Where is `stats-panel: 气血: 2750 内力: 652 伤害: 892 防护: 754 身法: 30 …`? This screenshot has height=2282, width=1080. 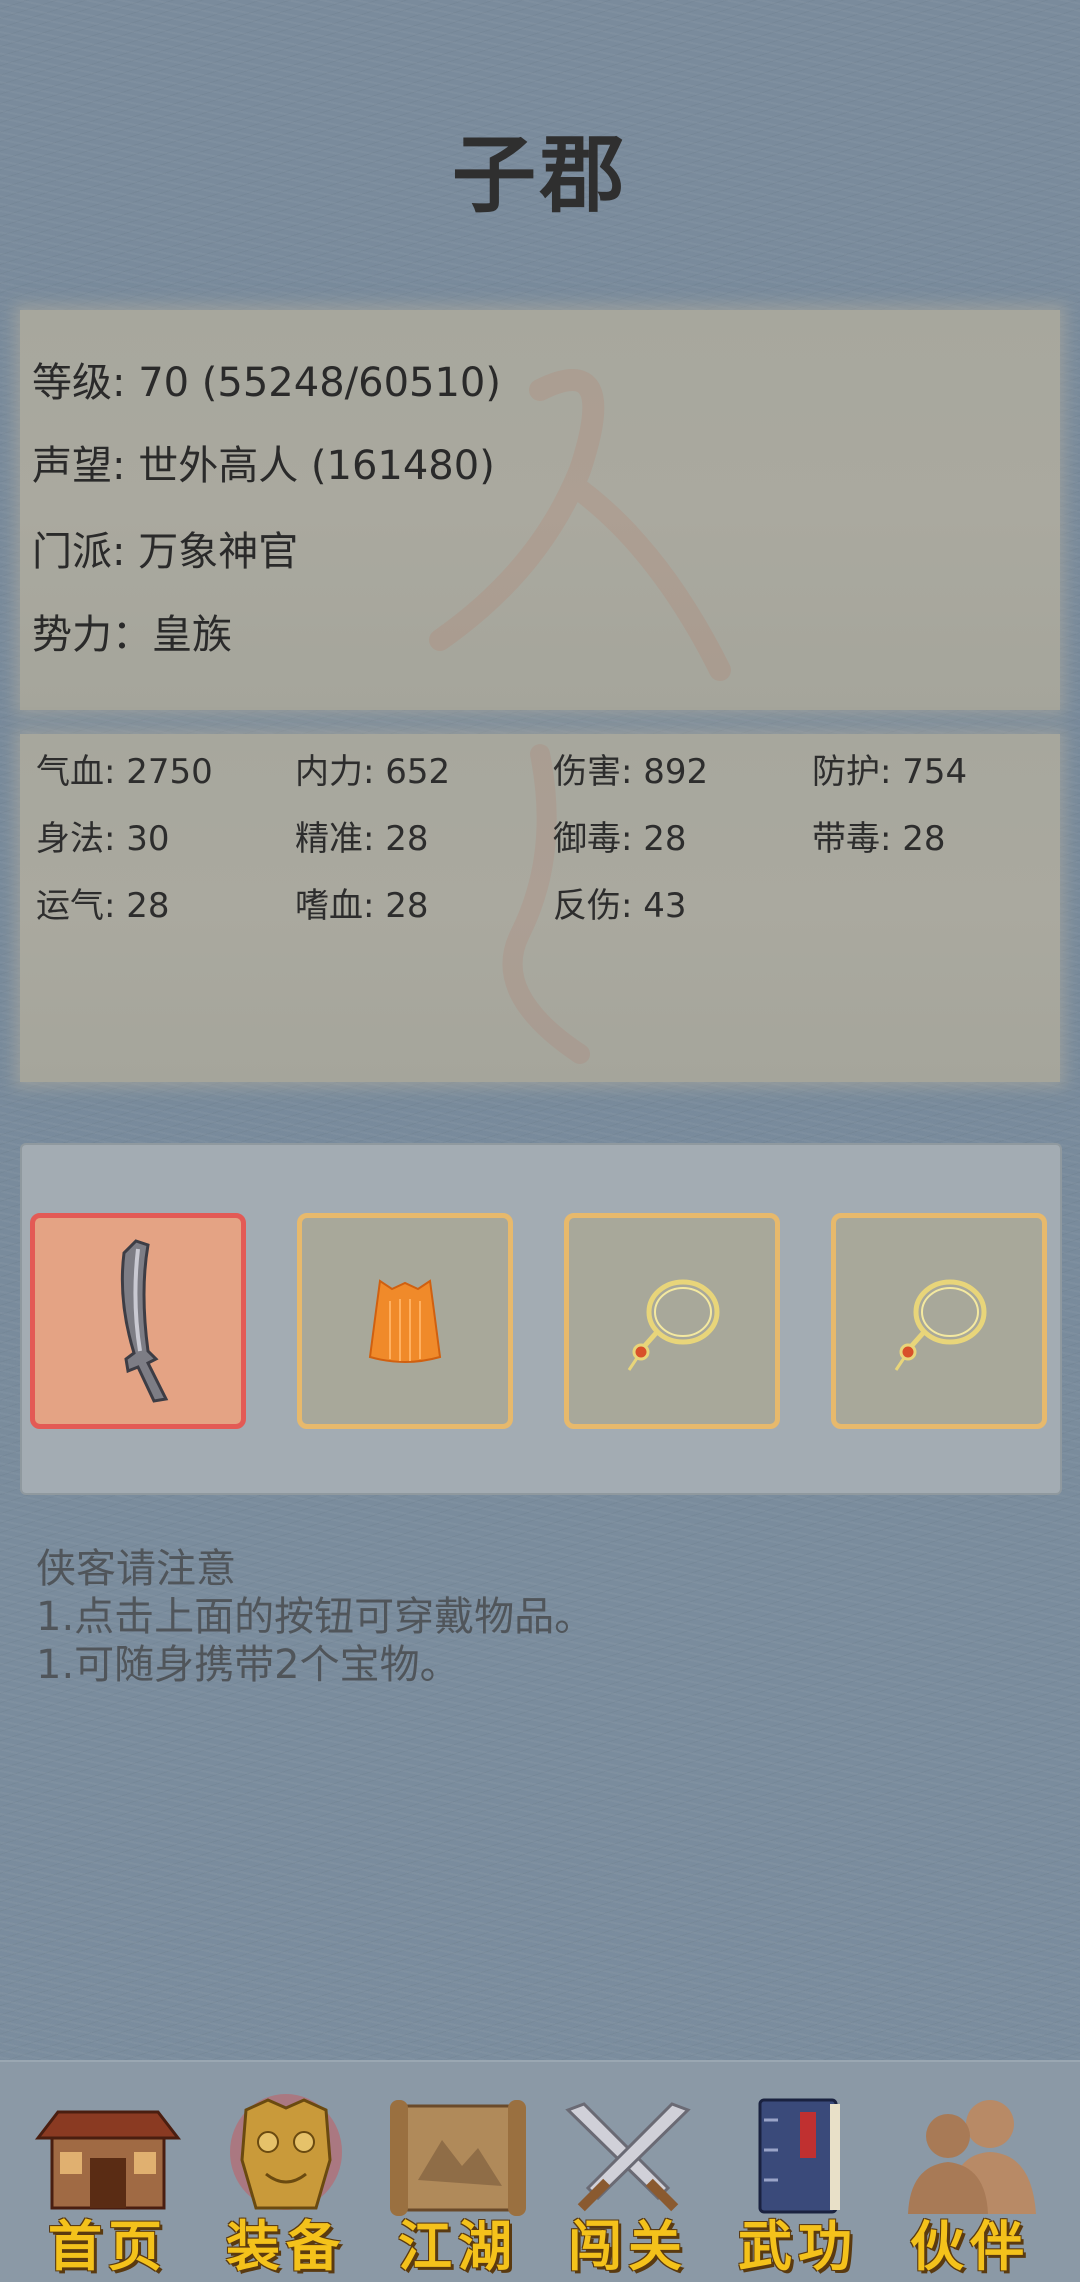 stats-panel: 气血: 2750 内力: 652 伤害: 892 防护: 754 身法: 30 … is located at coordinates (540, 908).